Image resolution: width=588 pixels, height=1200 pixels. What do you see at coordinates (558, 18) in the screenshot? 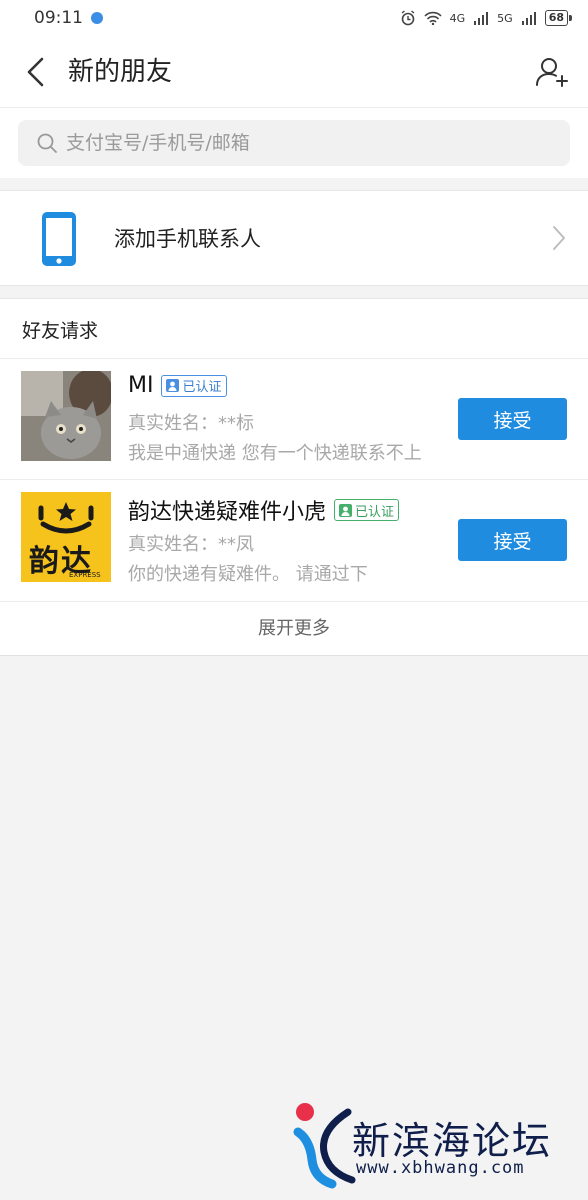
I see `battery-indicator: 68` at bounding box center [558, 18].